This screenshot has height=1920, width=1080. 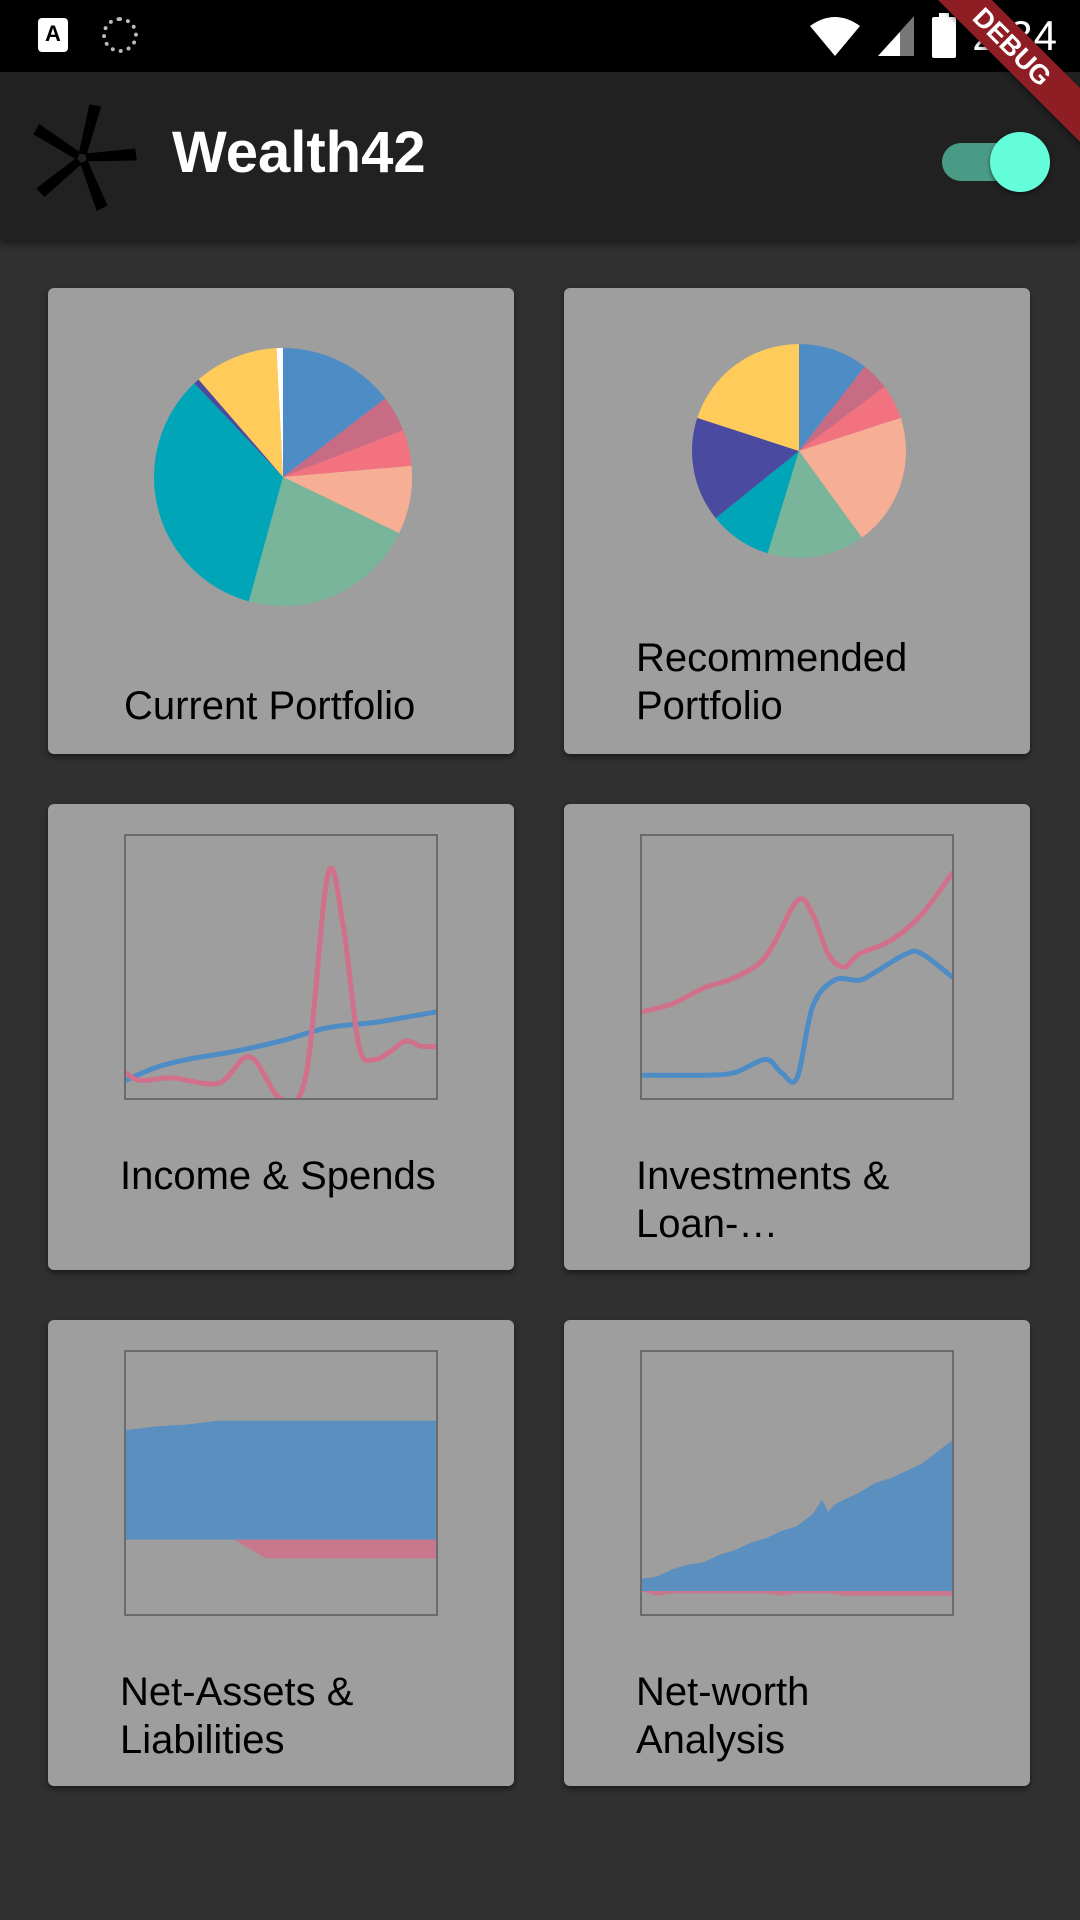 What do you see at coordinates (1020, 162) in the screenshot?
I see `toggle-thumb` at bounding box center [1020, 162].